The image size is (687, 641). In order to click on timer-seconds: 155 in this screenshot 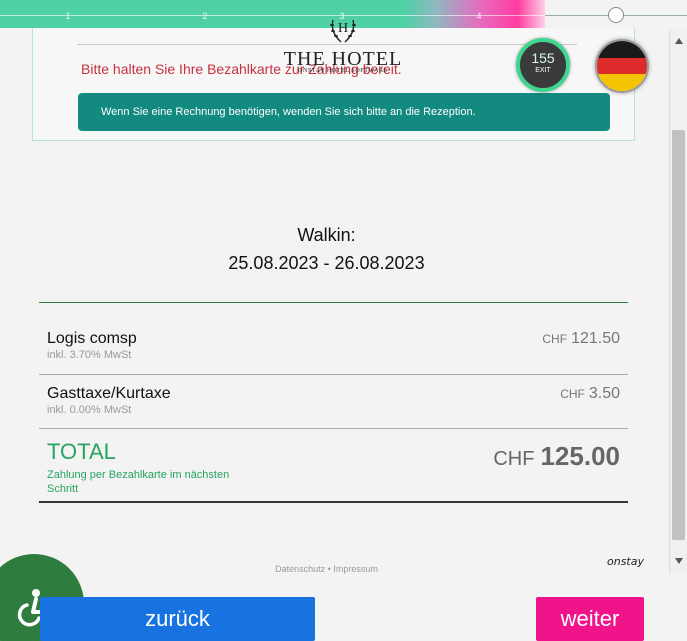, I will do `click(543, 58)`.